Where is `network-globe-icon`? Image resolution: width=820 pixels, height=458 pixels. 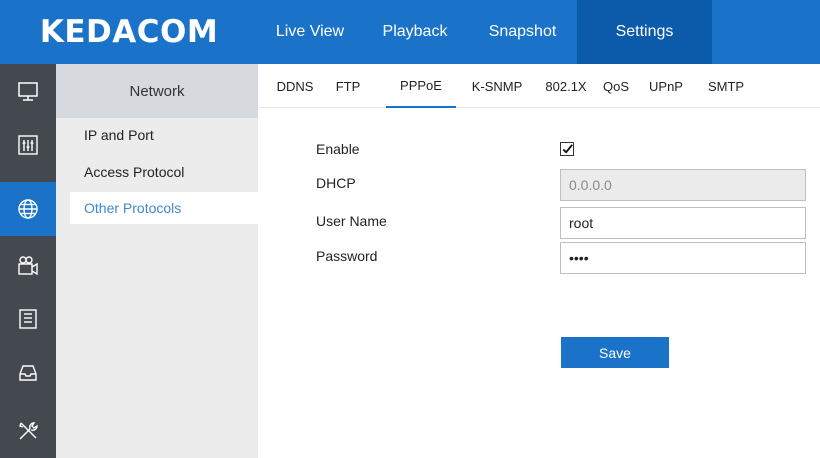
network-globe-icon is located at coordinates (28, 209).